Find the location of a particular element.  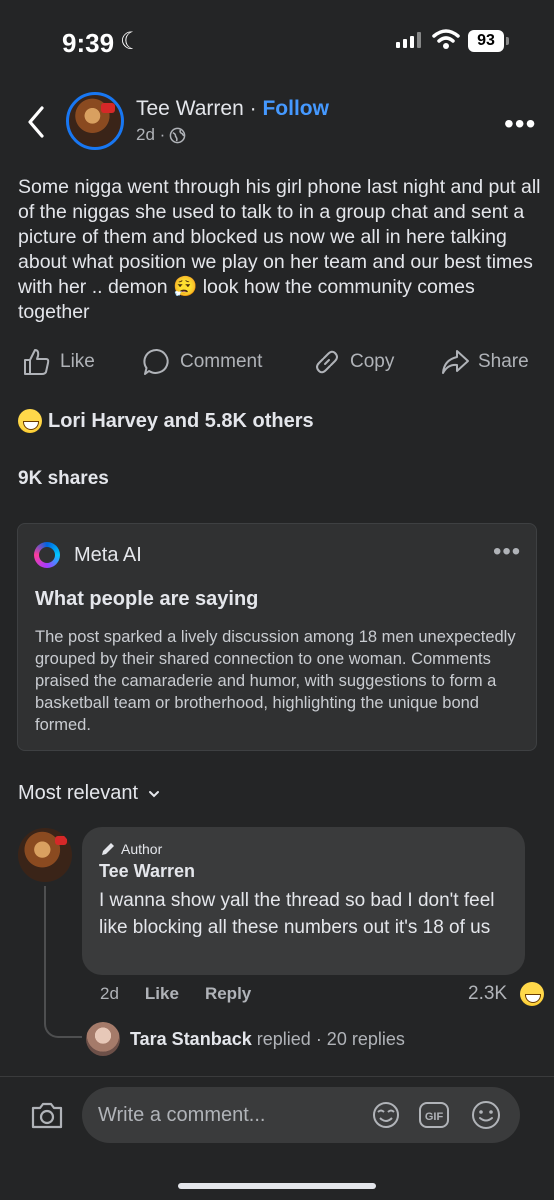

comment-label: Comment is located at coordinates (221, 361).